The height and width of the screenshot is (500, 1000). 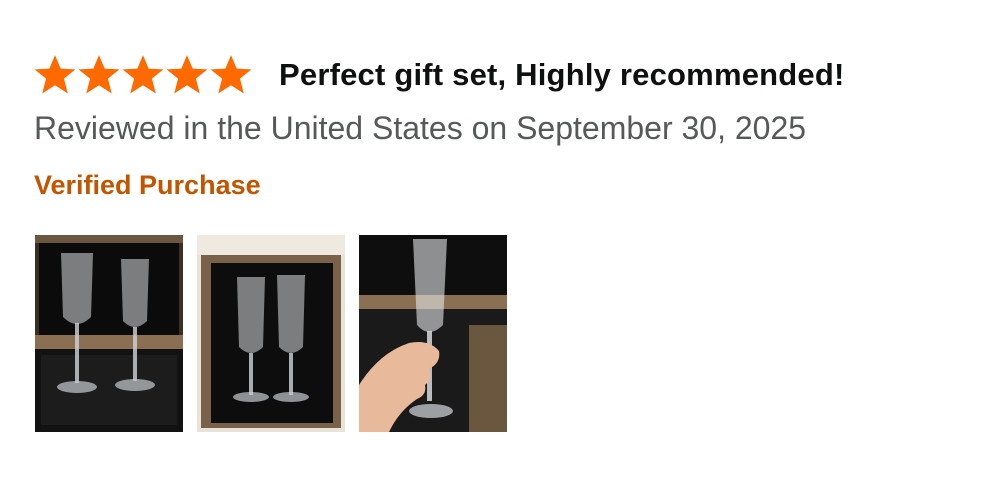 I want to click on review-title: Perfect gift set, Highly recommended!, so click(x=562, y=75).